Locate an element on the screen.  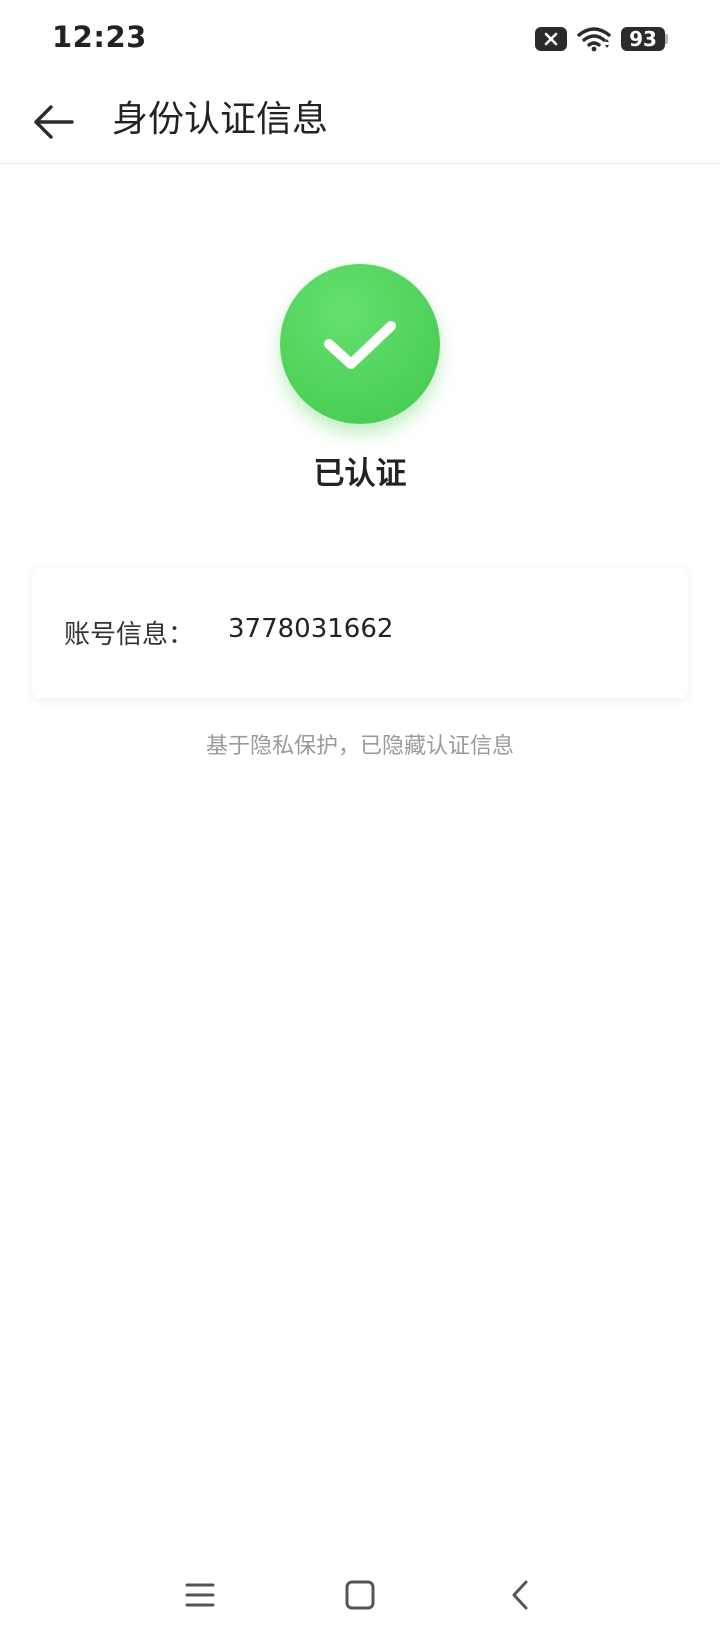
check-circle-icon is located at coordinates (360, 344).